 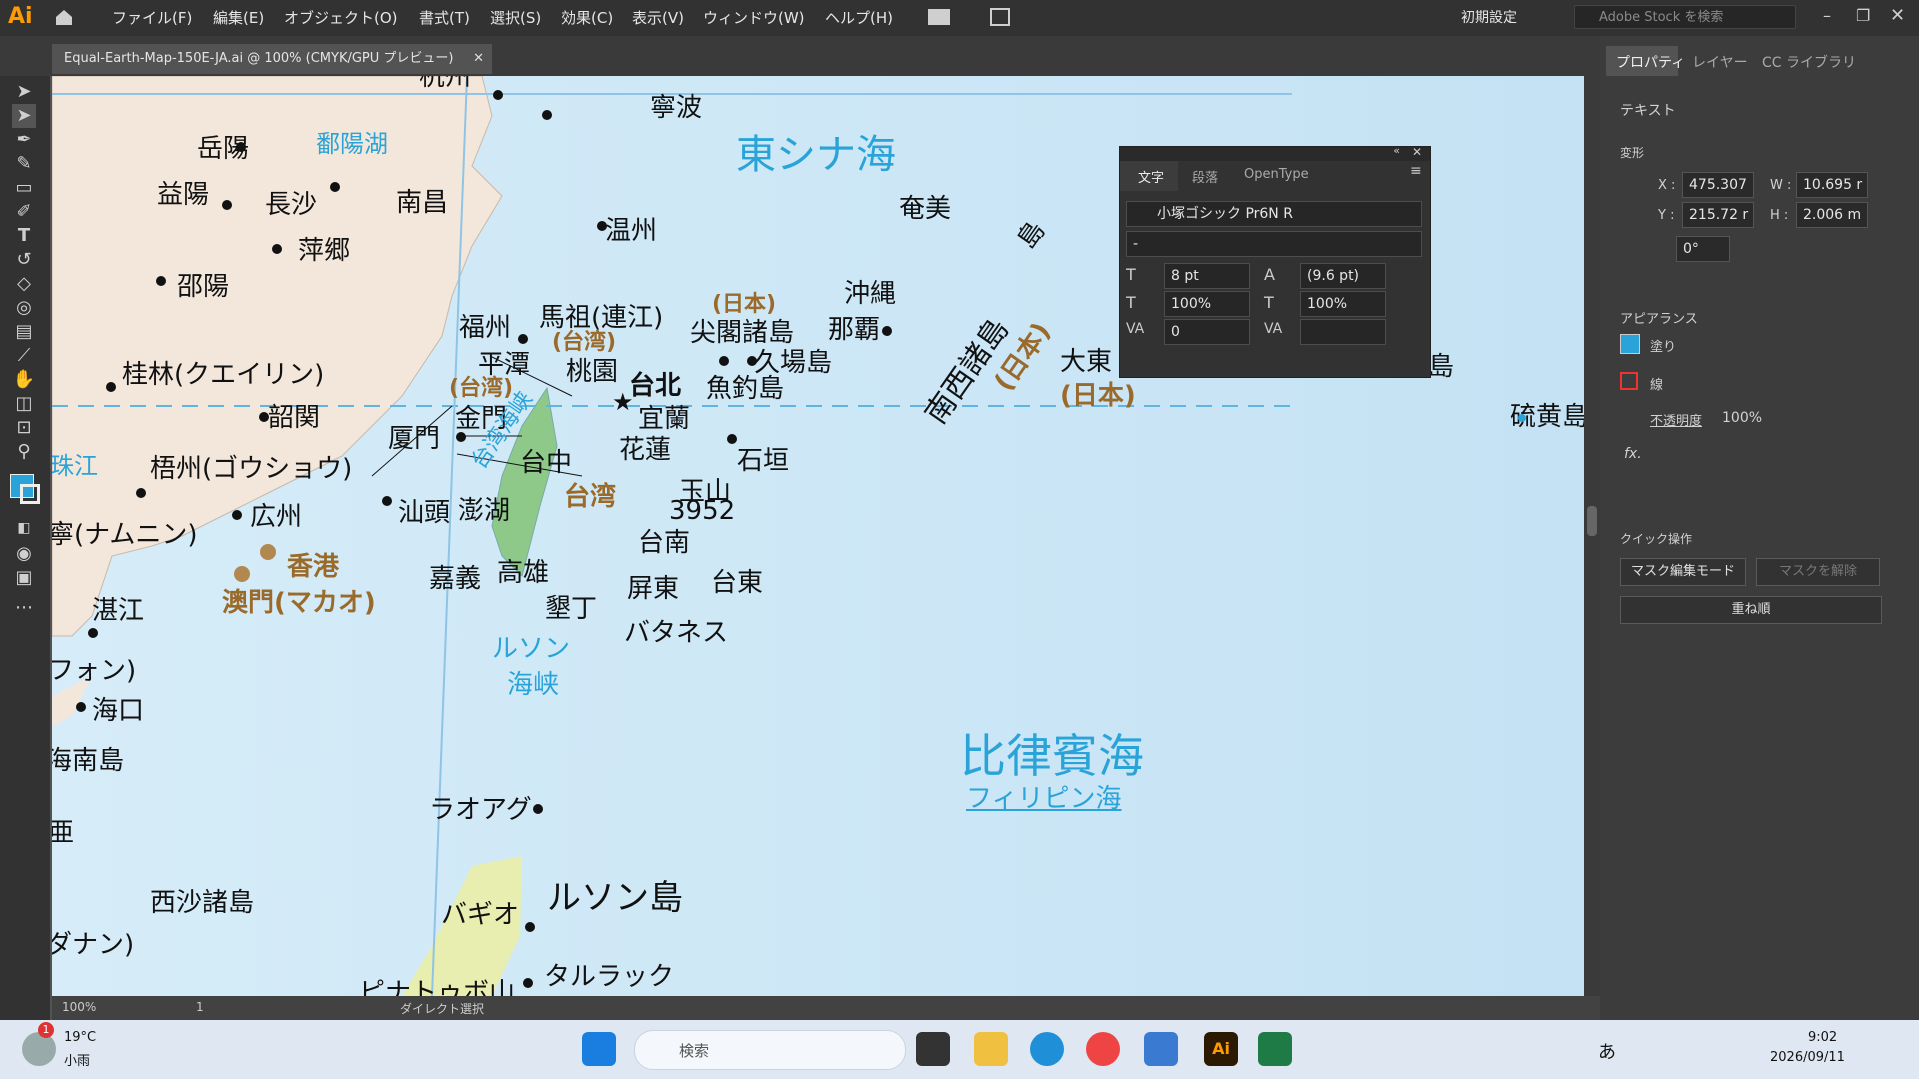 What do you see at coordinates (24, 554) in the screenshot?
I see `draw-mode-icon: ◉` at bounding box center [24, 554].